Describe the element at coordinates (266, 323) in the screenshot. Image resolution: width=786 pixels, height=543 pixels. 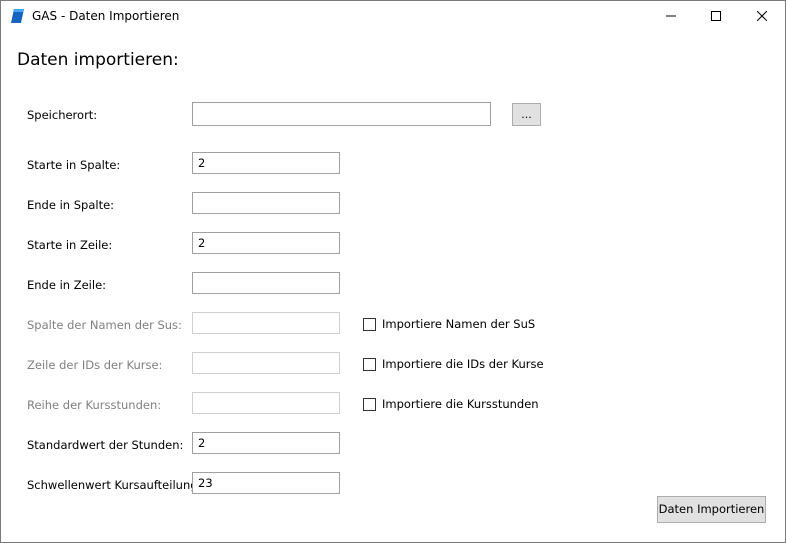
I see `names-column-input` at that location.